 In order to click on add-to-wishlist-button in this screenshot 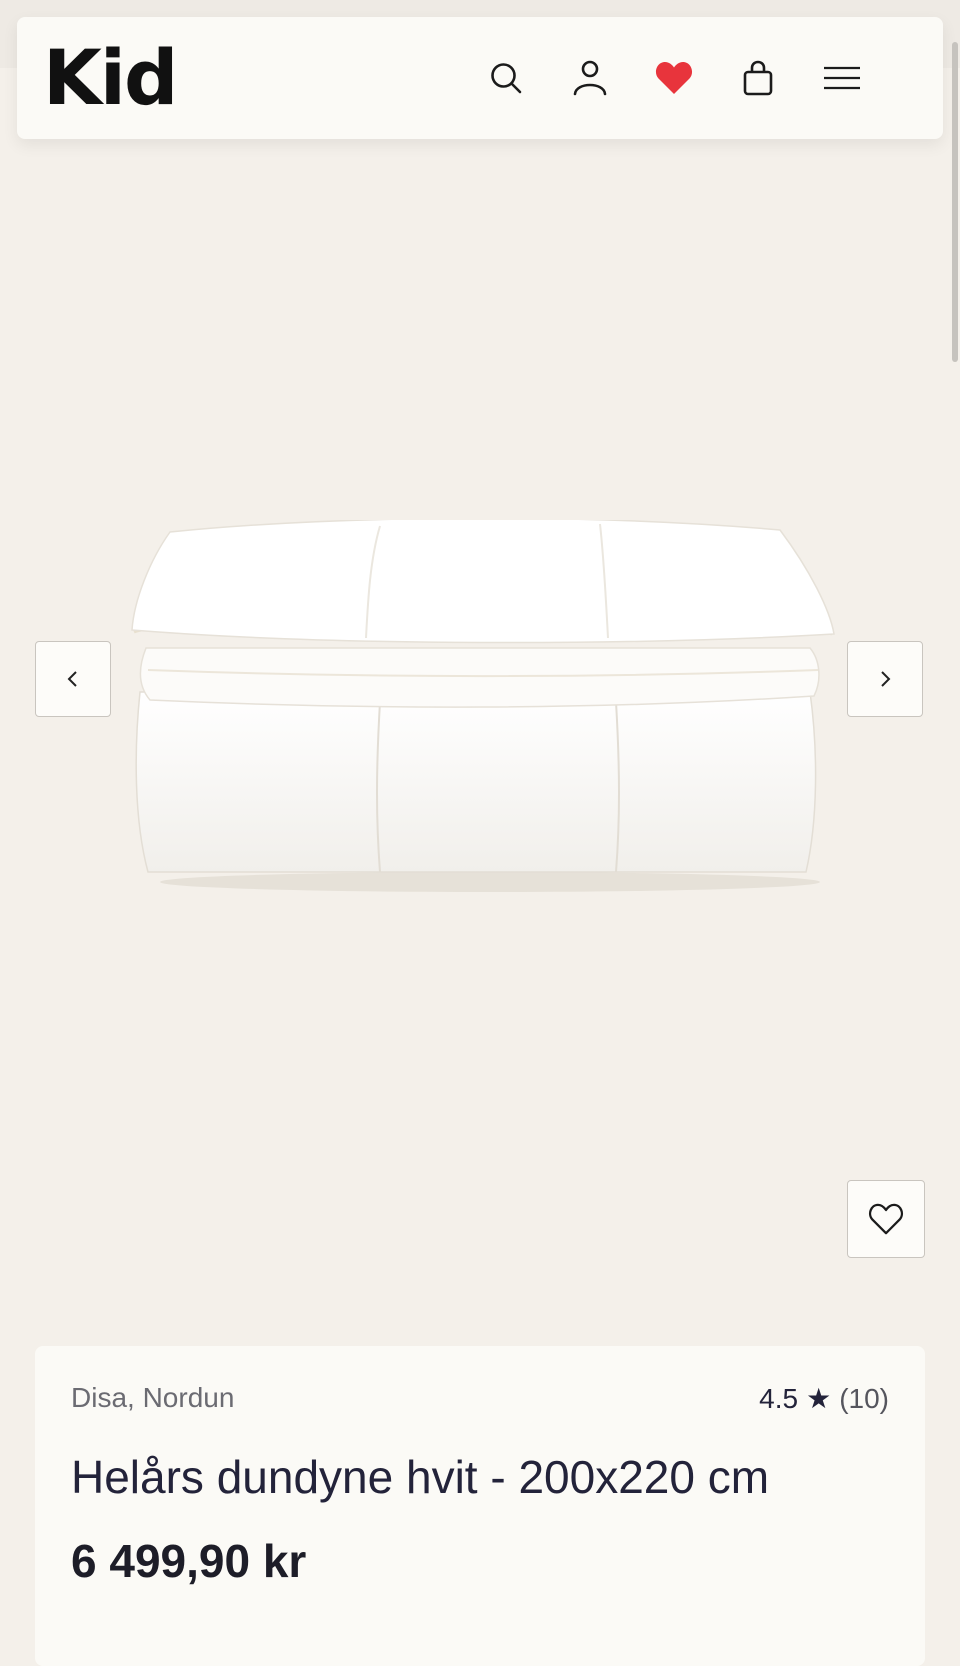, I will do `click(886, 1219)`.